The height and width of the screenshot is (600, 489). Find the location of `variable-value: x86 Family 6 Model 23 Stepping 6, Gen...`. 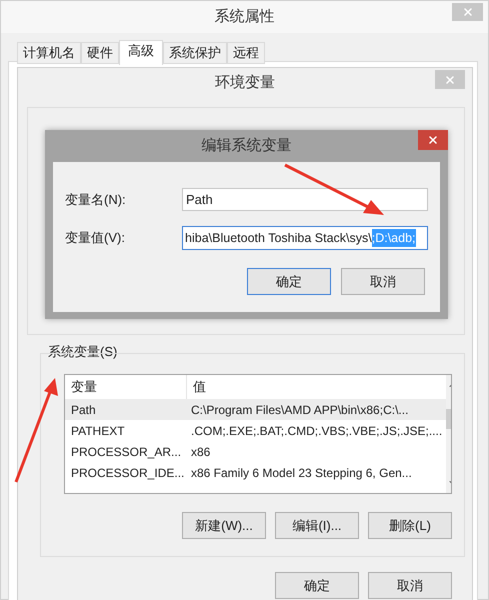

variable-value: x86 Family 6 Model 23 Stepping 6, Gen... is located at coordinates (301, 473).